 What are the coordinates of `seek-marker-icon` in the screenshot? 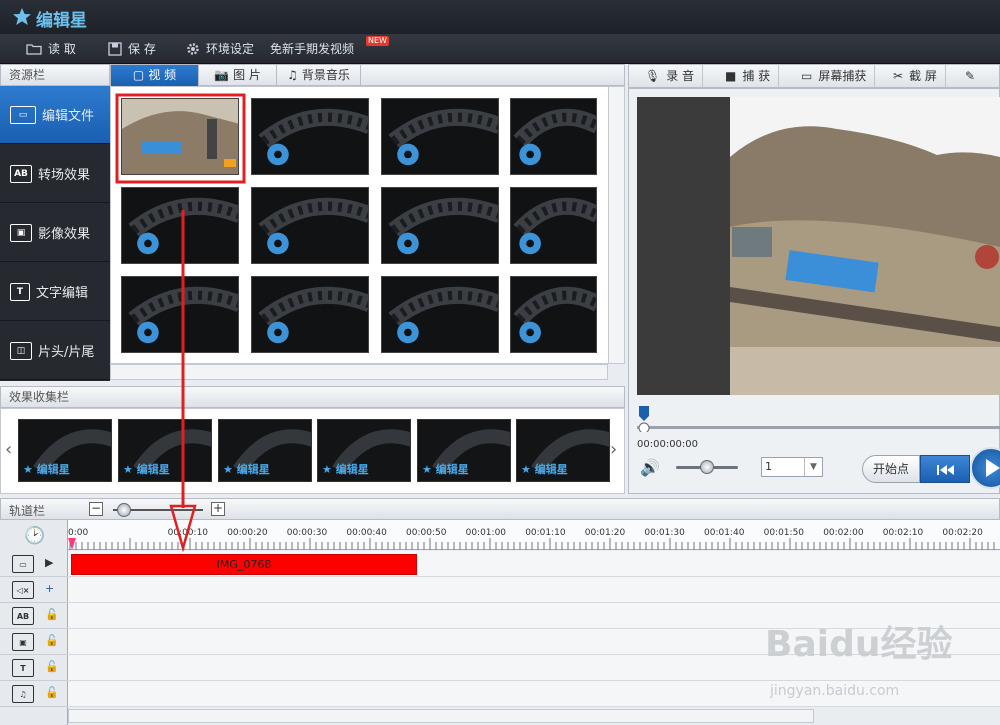 It's located at (644, 413).